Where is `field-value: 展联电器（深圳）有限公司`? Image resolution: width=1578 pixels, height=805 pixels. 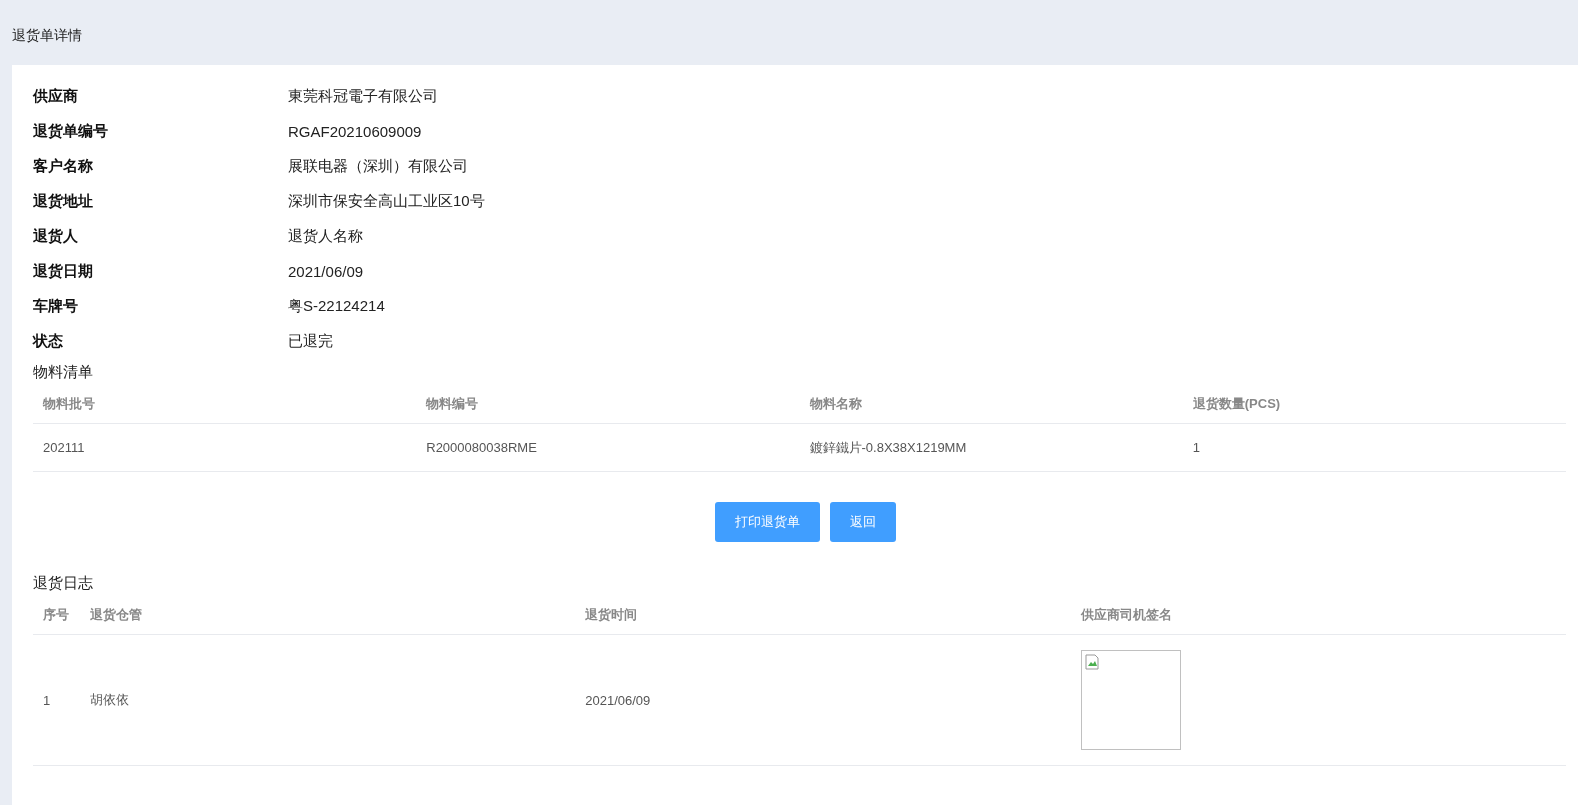 field-value: 展联电器（深圳）有限公司 is located at coordinates (378, 166).